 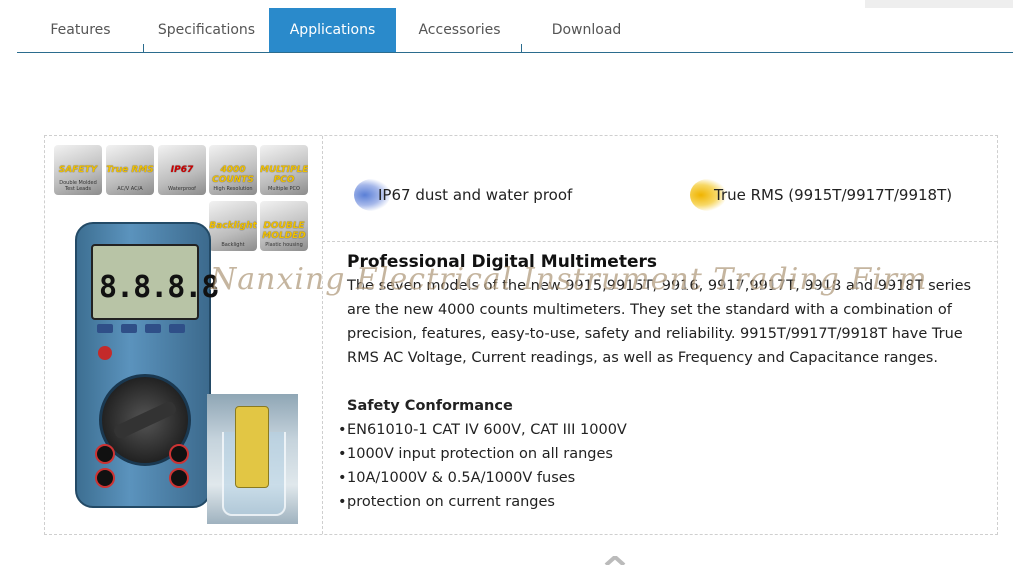 I want to click on feature-badge-ip67: IP67 dust and water proof, so click(x=463, y=195).